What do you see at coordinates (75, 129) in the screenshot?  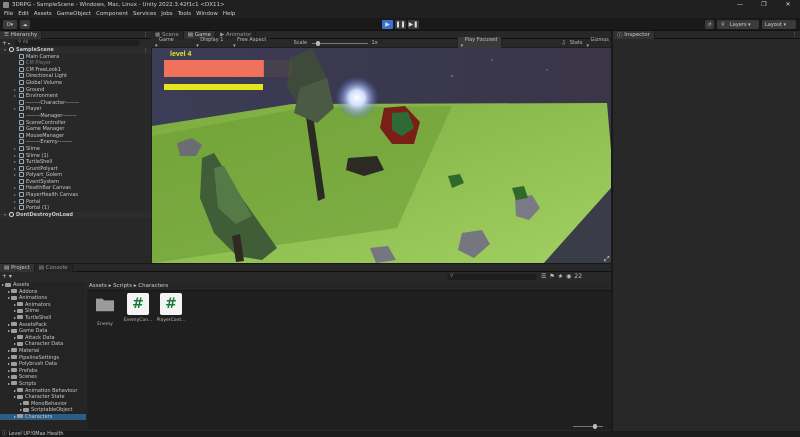 I see `hierarchy-item: Game Manager` at bounding box center [75, 129].